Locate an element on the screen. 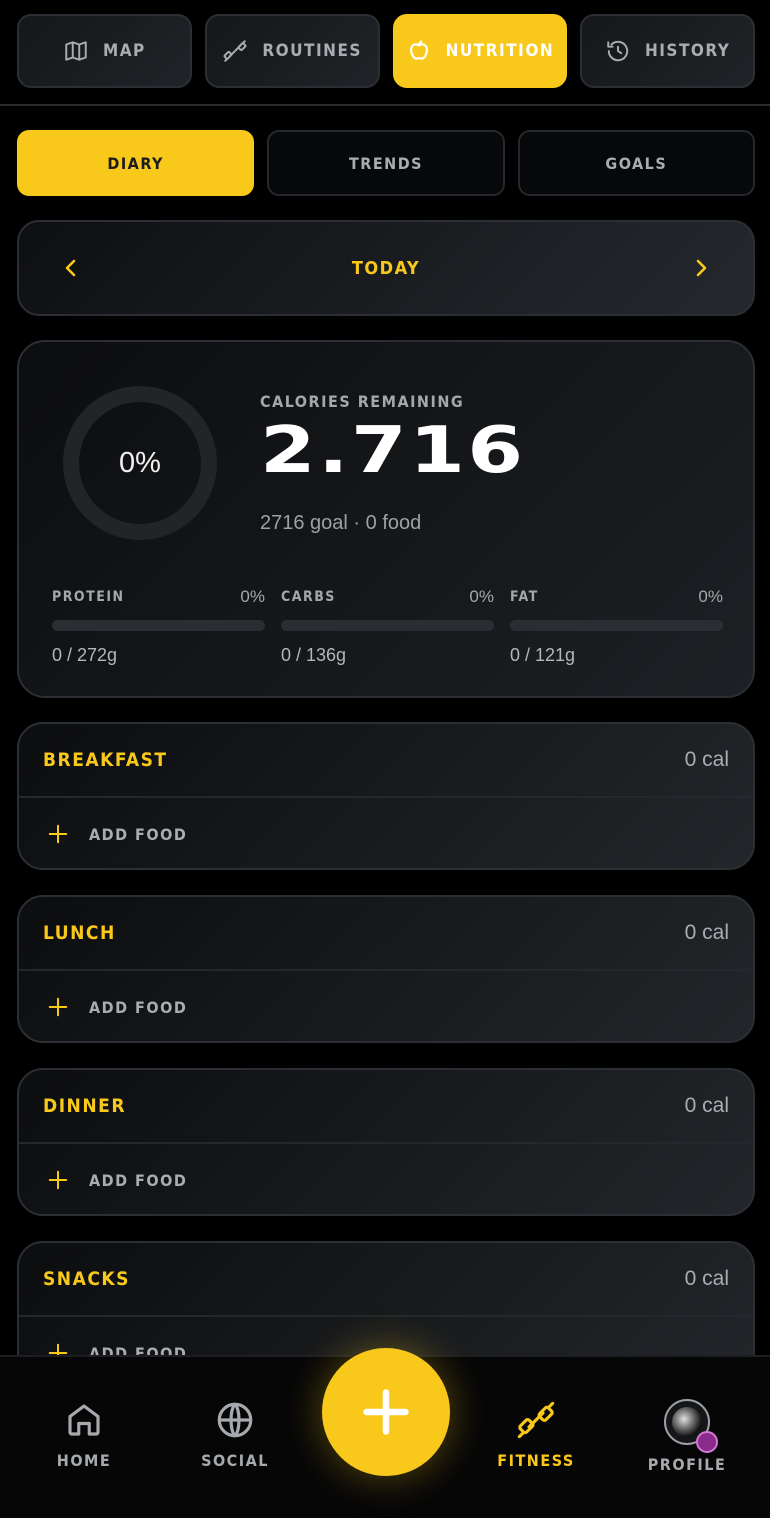 This screenshot has width=770, height=1518. meal-name: SNACKS is located at coordinates (86, 1279).